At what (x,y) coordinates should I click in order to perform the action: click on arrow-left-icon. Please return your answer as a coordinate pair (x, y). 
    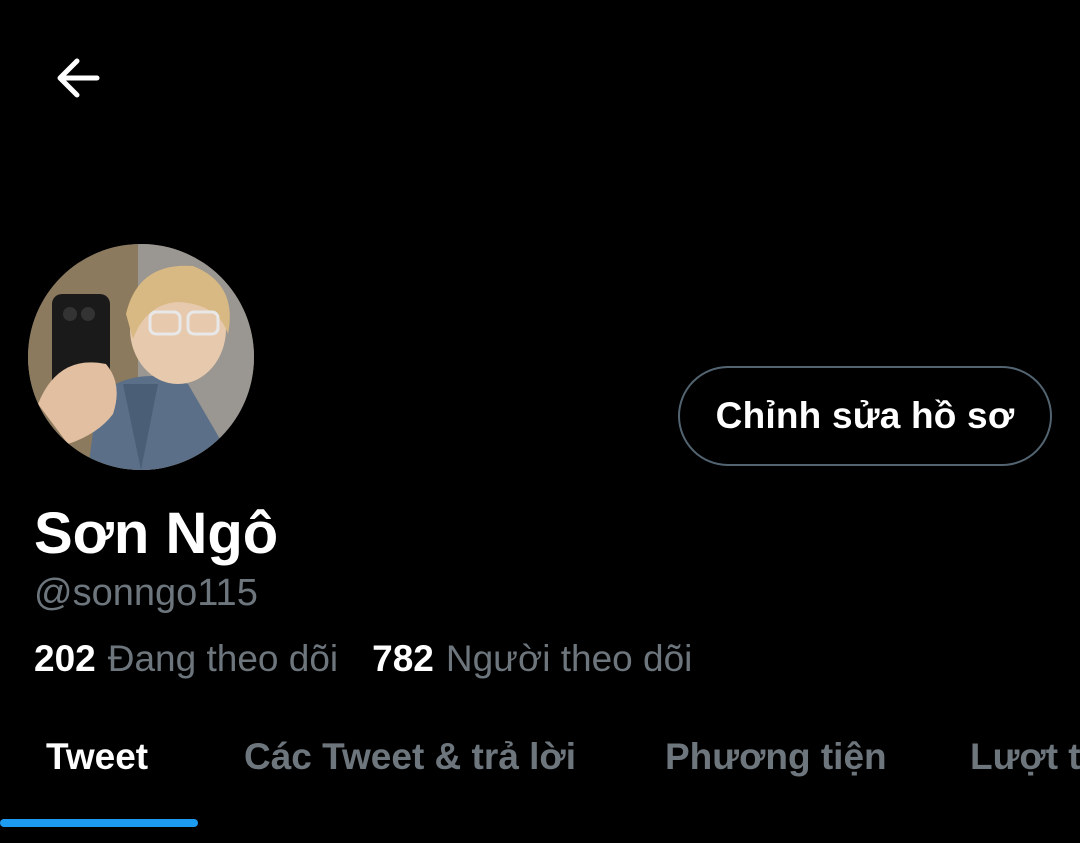
    Looking at the image, I should click on (78, 80).